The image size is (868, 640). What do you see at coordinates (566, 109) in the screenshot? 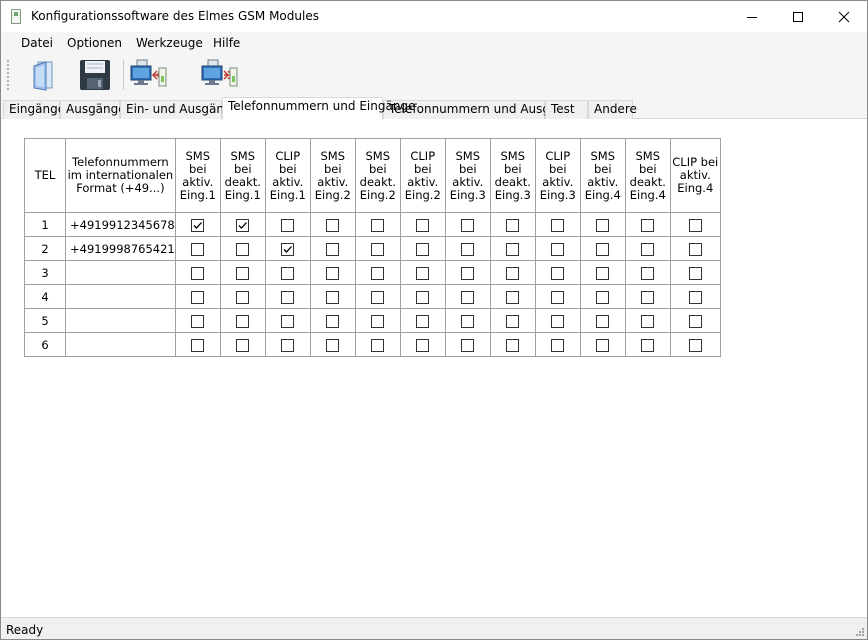
I see `tab-test: Test` at bounding box center [566, 109].